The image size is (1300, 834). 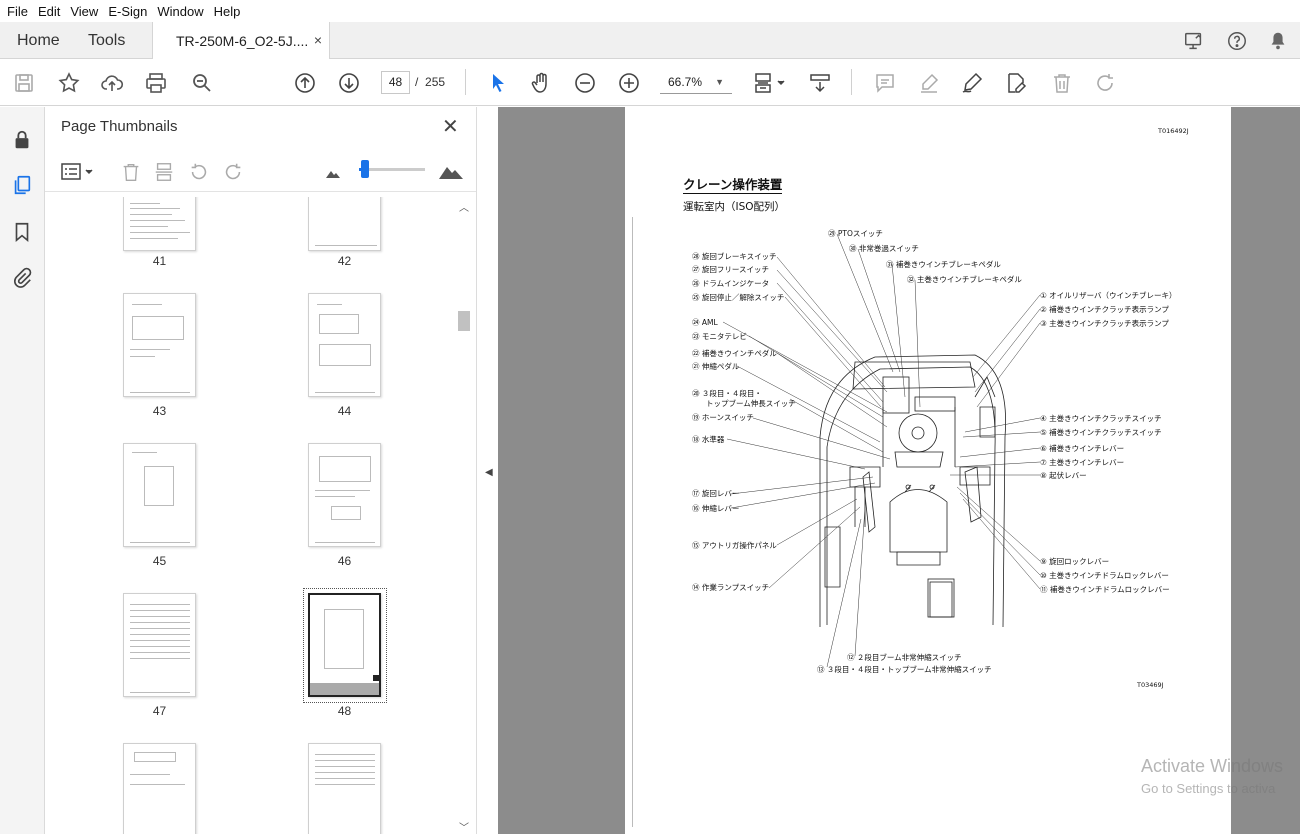 I want to click on zoom-in-icon, so click(x=629, y=83).